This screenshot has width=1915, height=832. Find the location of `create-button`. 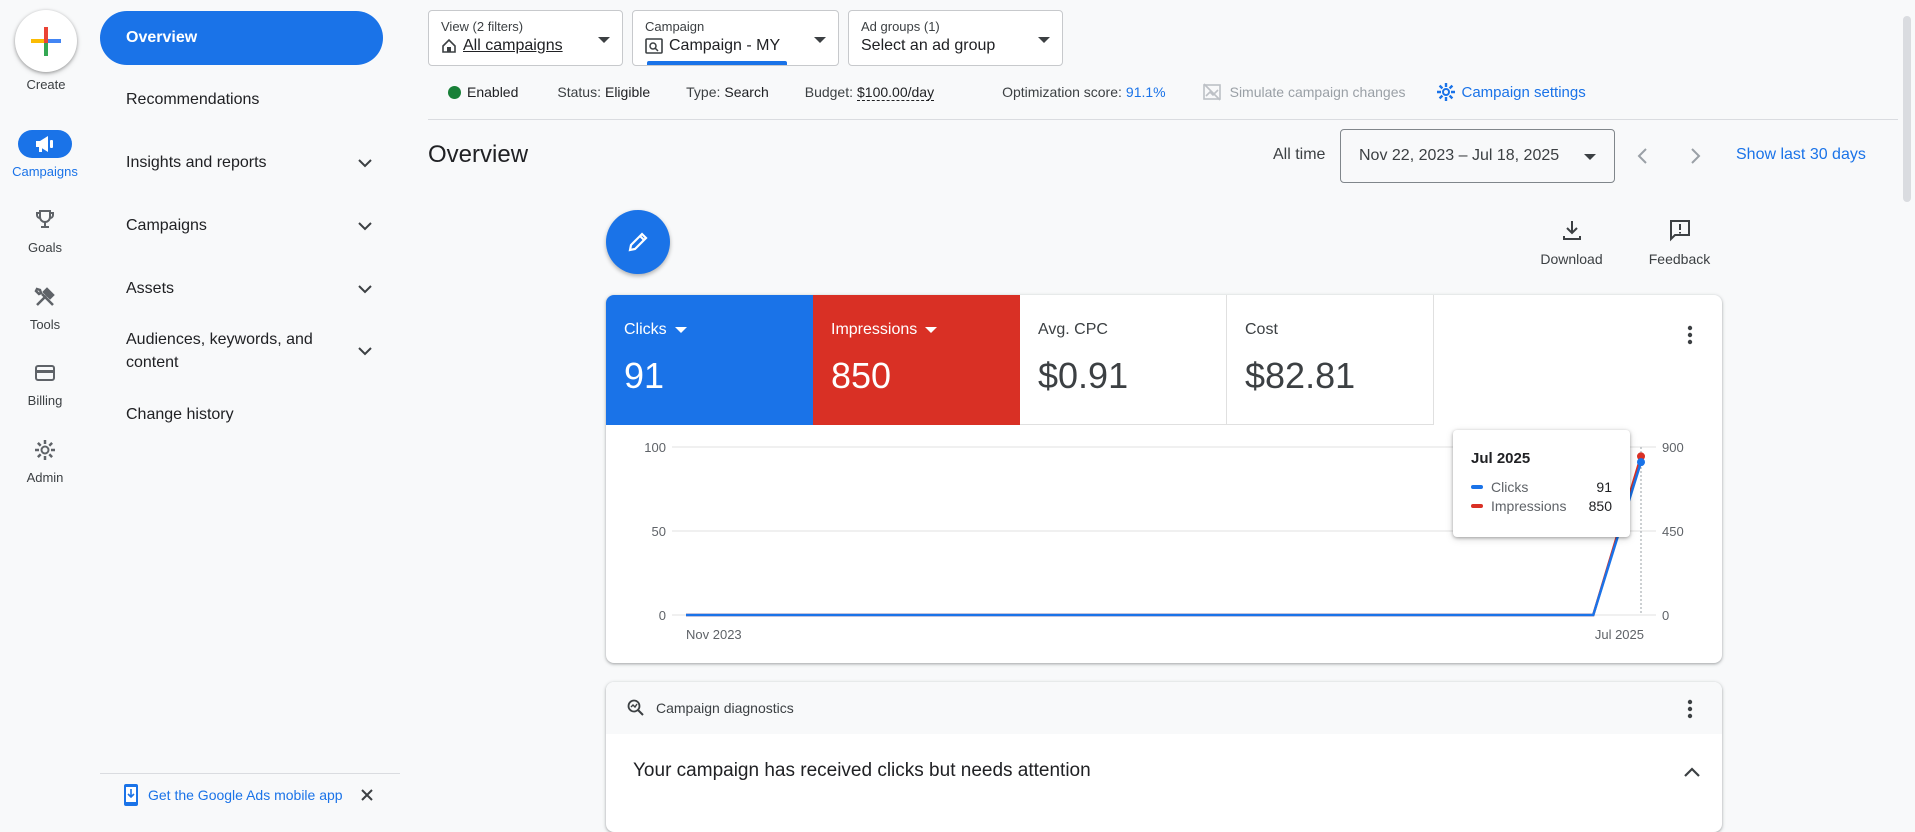

create-button is located at coordinates (46, 41).